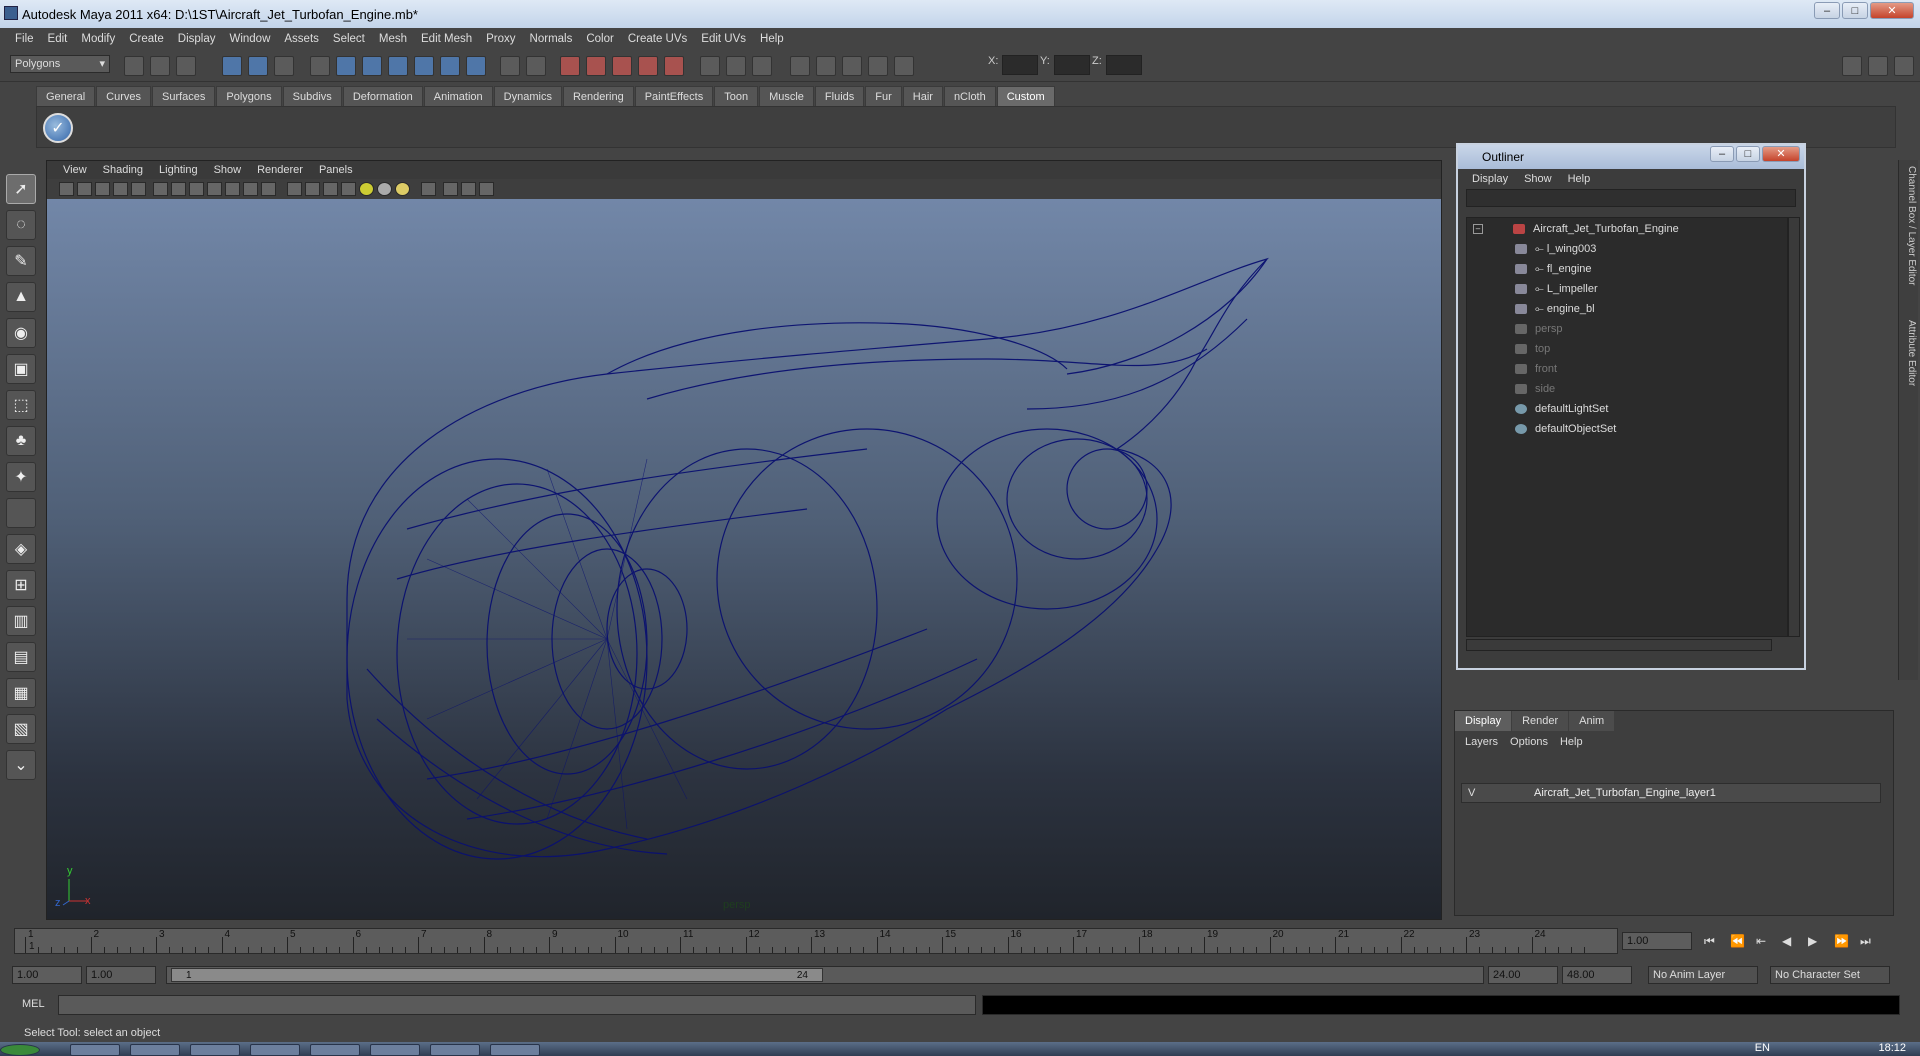 Image resolution: width=1920 pixels, height=1056 pixels. Describe the element at coordinates (398, 66) in the screenshot. I see `snap-view-plane-icon` at that location.